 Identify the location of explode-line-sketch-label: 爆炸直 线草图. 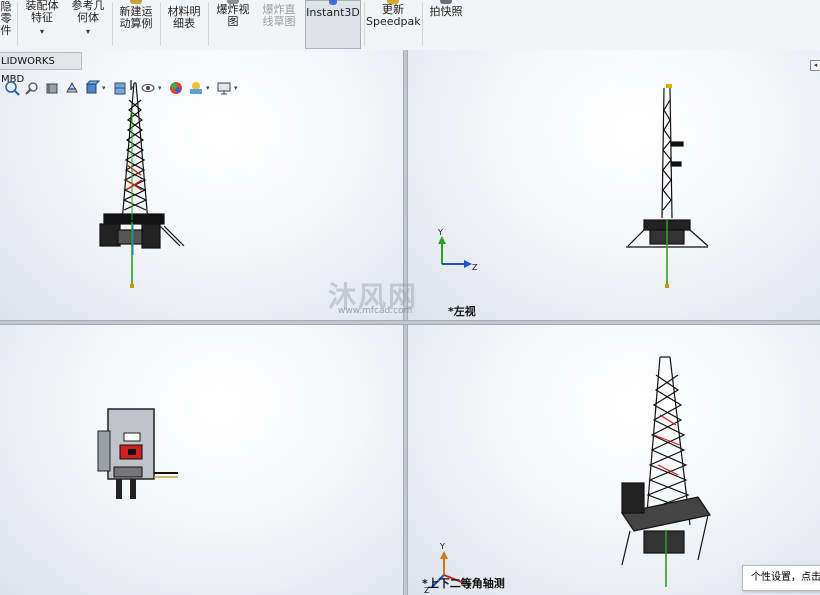
(279, 15).